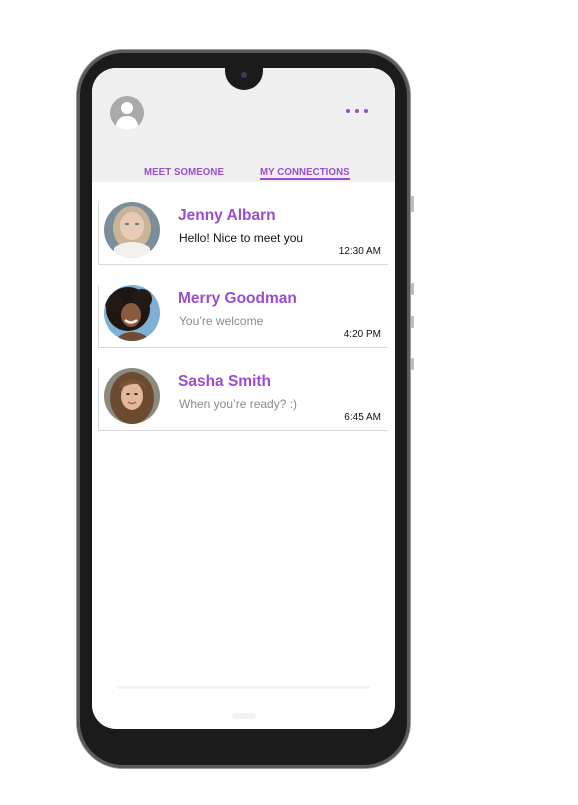 The image size is (578, 805). Describe the element at coordinates (412, 364) in the screenshot. I see `power-button` at that location.